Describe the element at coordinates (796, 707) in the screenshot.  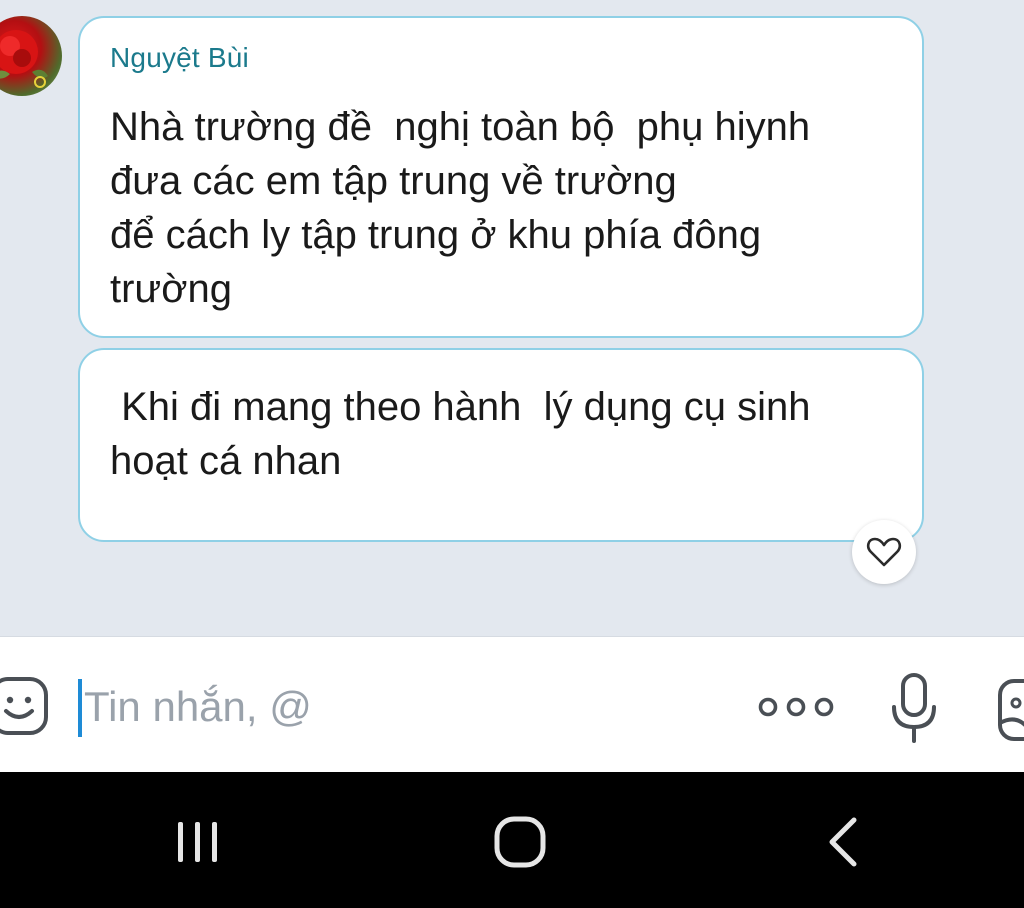
I see `more-dots-icon` at that location.